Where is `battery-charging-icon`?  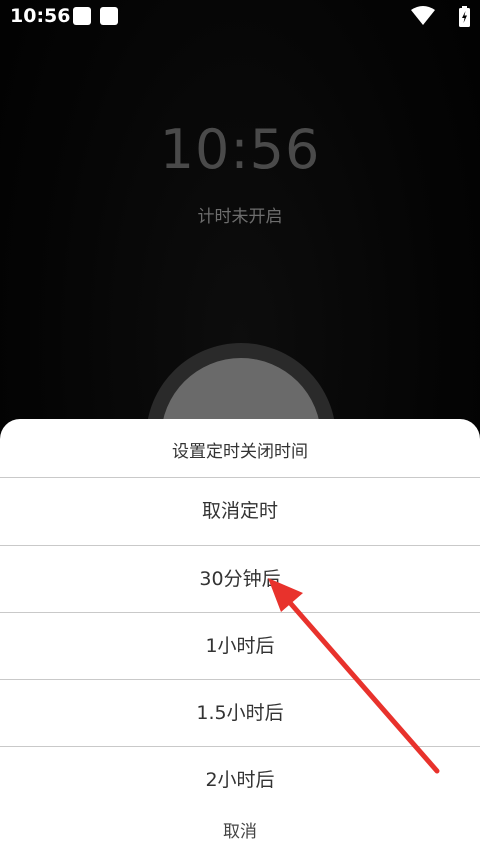 battery-charging-icon is located at coordinates (464, 16).